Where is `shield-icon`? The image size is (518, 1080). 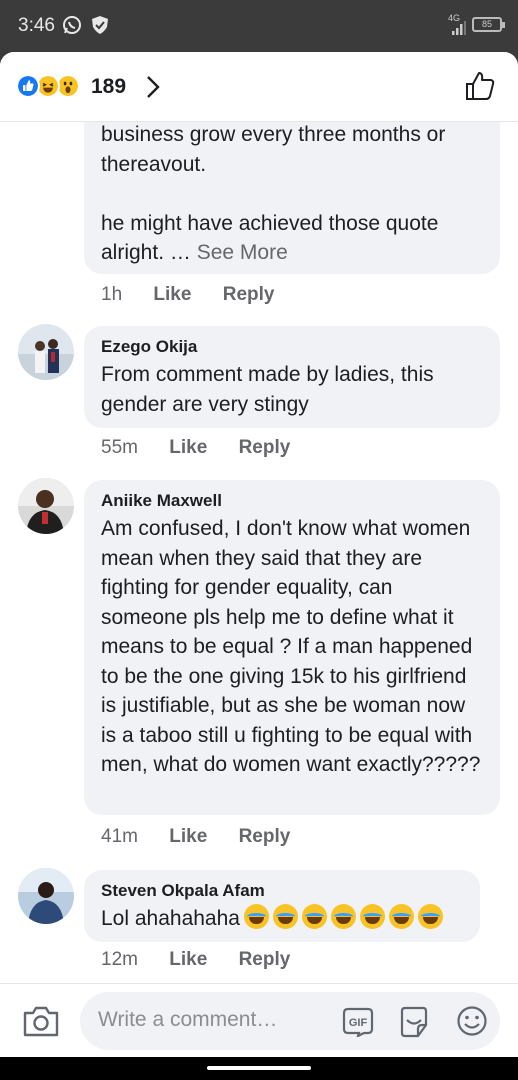 shield-icon is located at coordinates (100, 25).